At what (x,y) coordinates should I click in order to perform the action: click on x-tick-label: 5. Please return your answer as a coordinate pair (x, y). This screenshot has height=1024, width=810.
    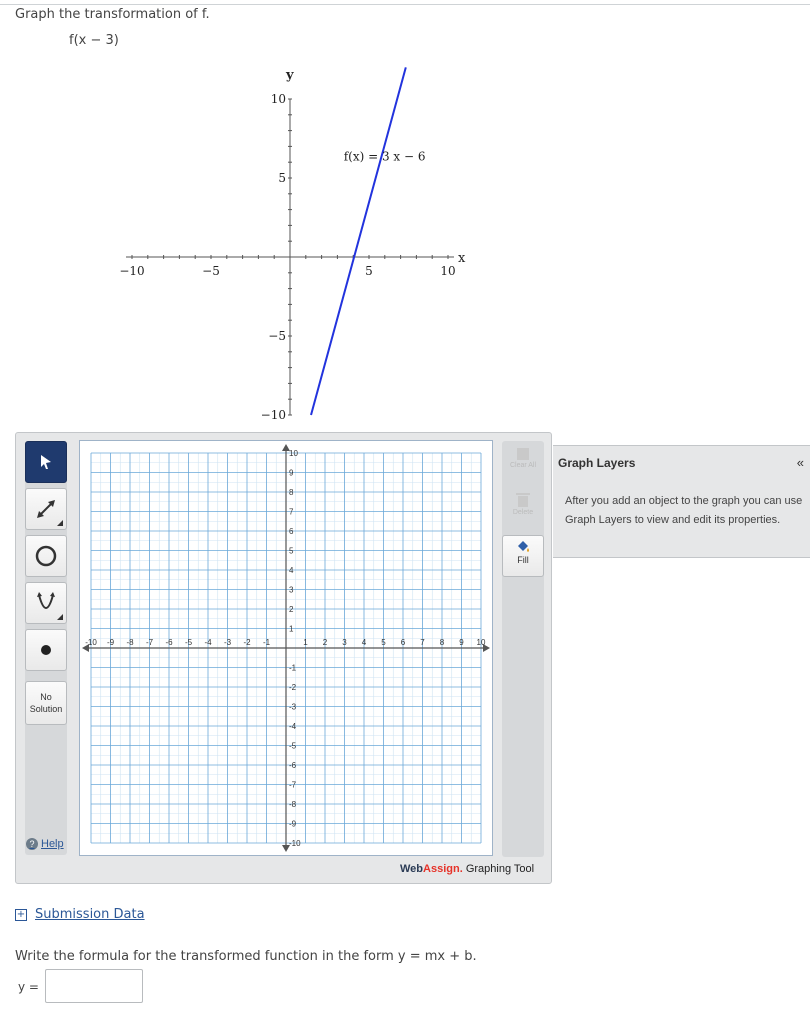
    Looking at the image, I should click on (369, 271).